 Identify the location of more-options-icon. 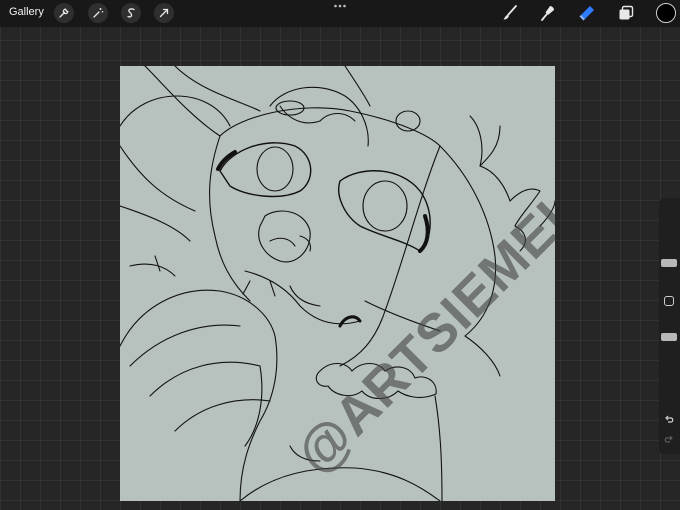
(340, 6).